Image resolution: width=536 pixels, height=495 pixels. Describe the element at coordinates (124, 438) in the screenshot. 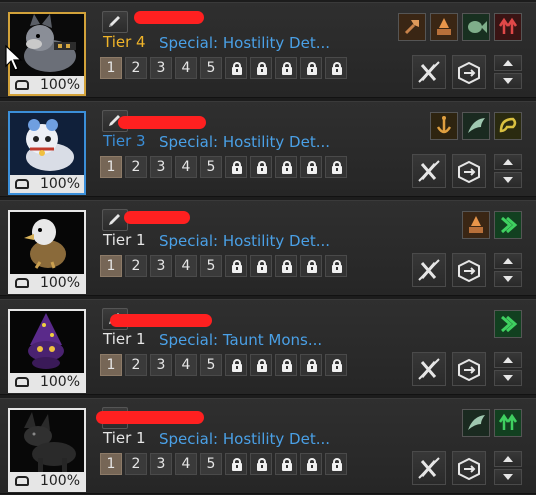

I see `pet-tier: Tier 1` at that location.